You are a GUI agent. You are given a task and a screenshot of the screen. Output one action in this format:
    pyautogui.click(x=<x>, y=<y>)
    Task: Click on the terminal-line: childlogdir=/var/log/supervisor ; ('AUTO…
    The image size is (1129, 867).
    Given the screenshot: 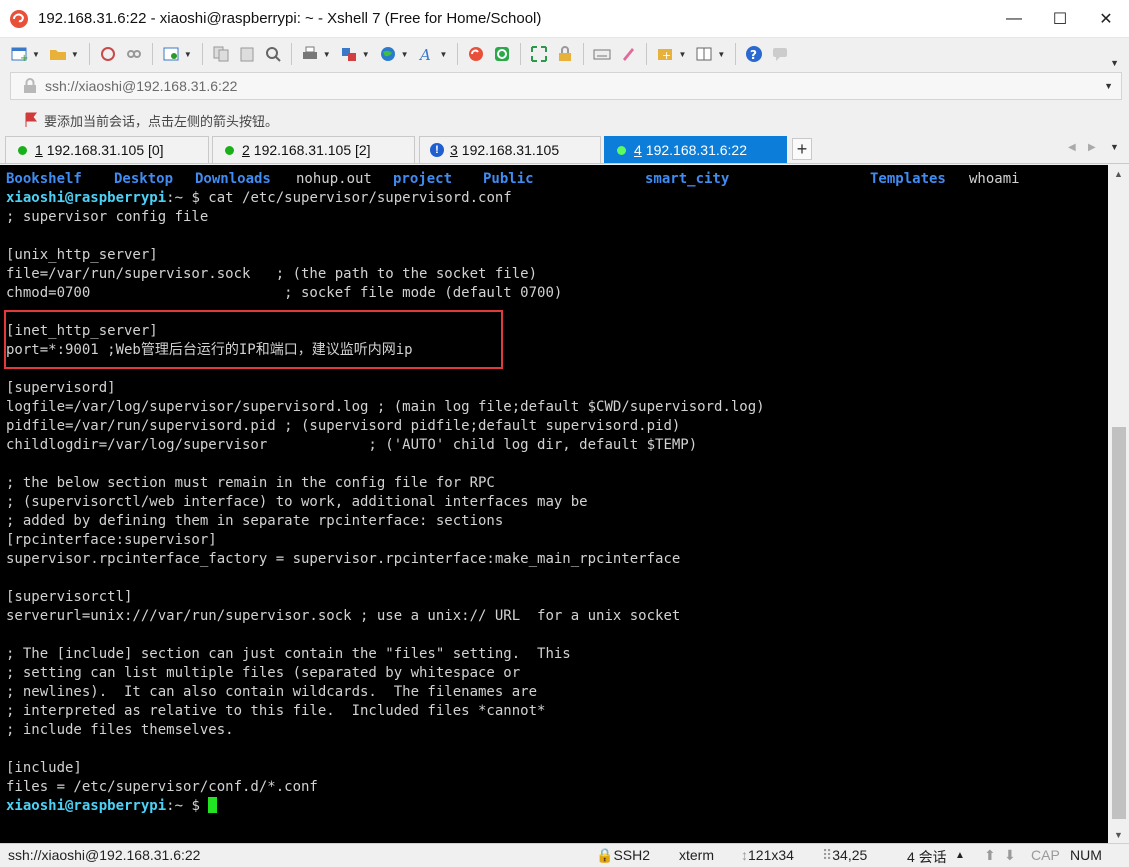 What is the action you would take?
    pyautogui.click(x=352, y=445)
    